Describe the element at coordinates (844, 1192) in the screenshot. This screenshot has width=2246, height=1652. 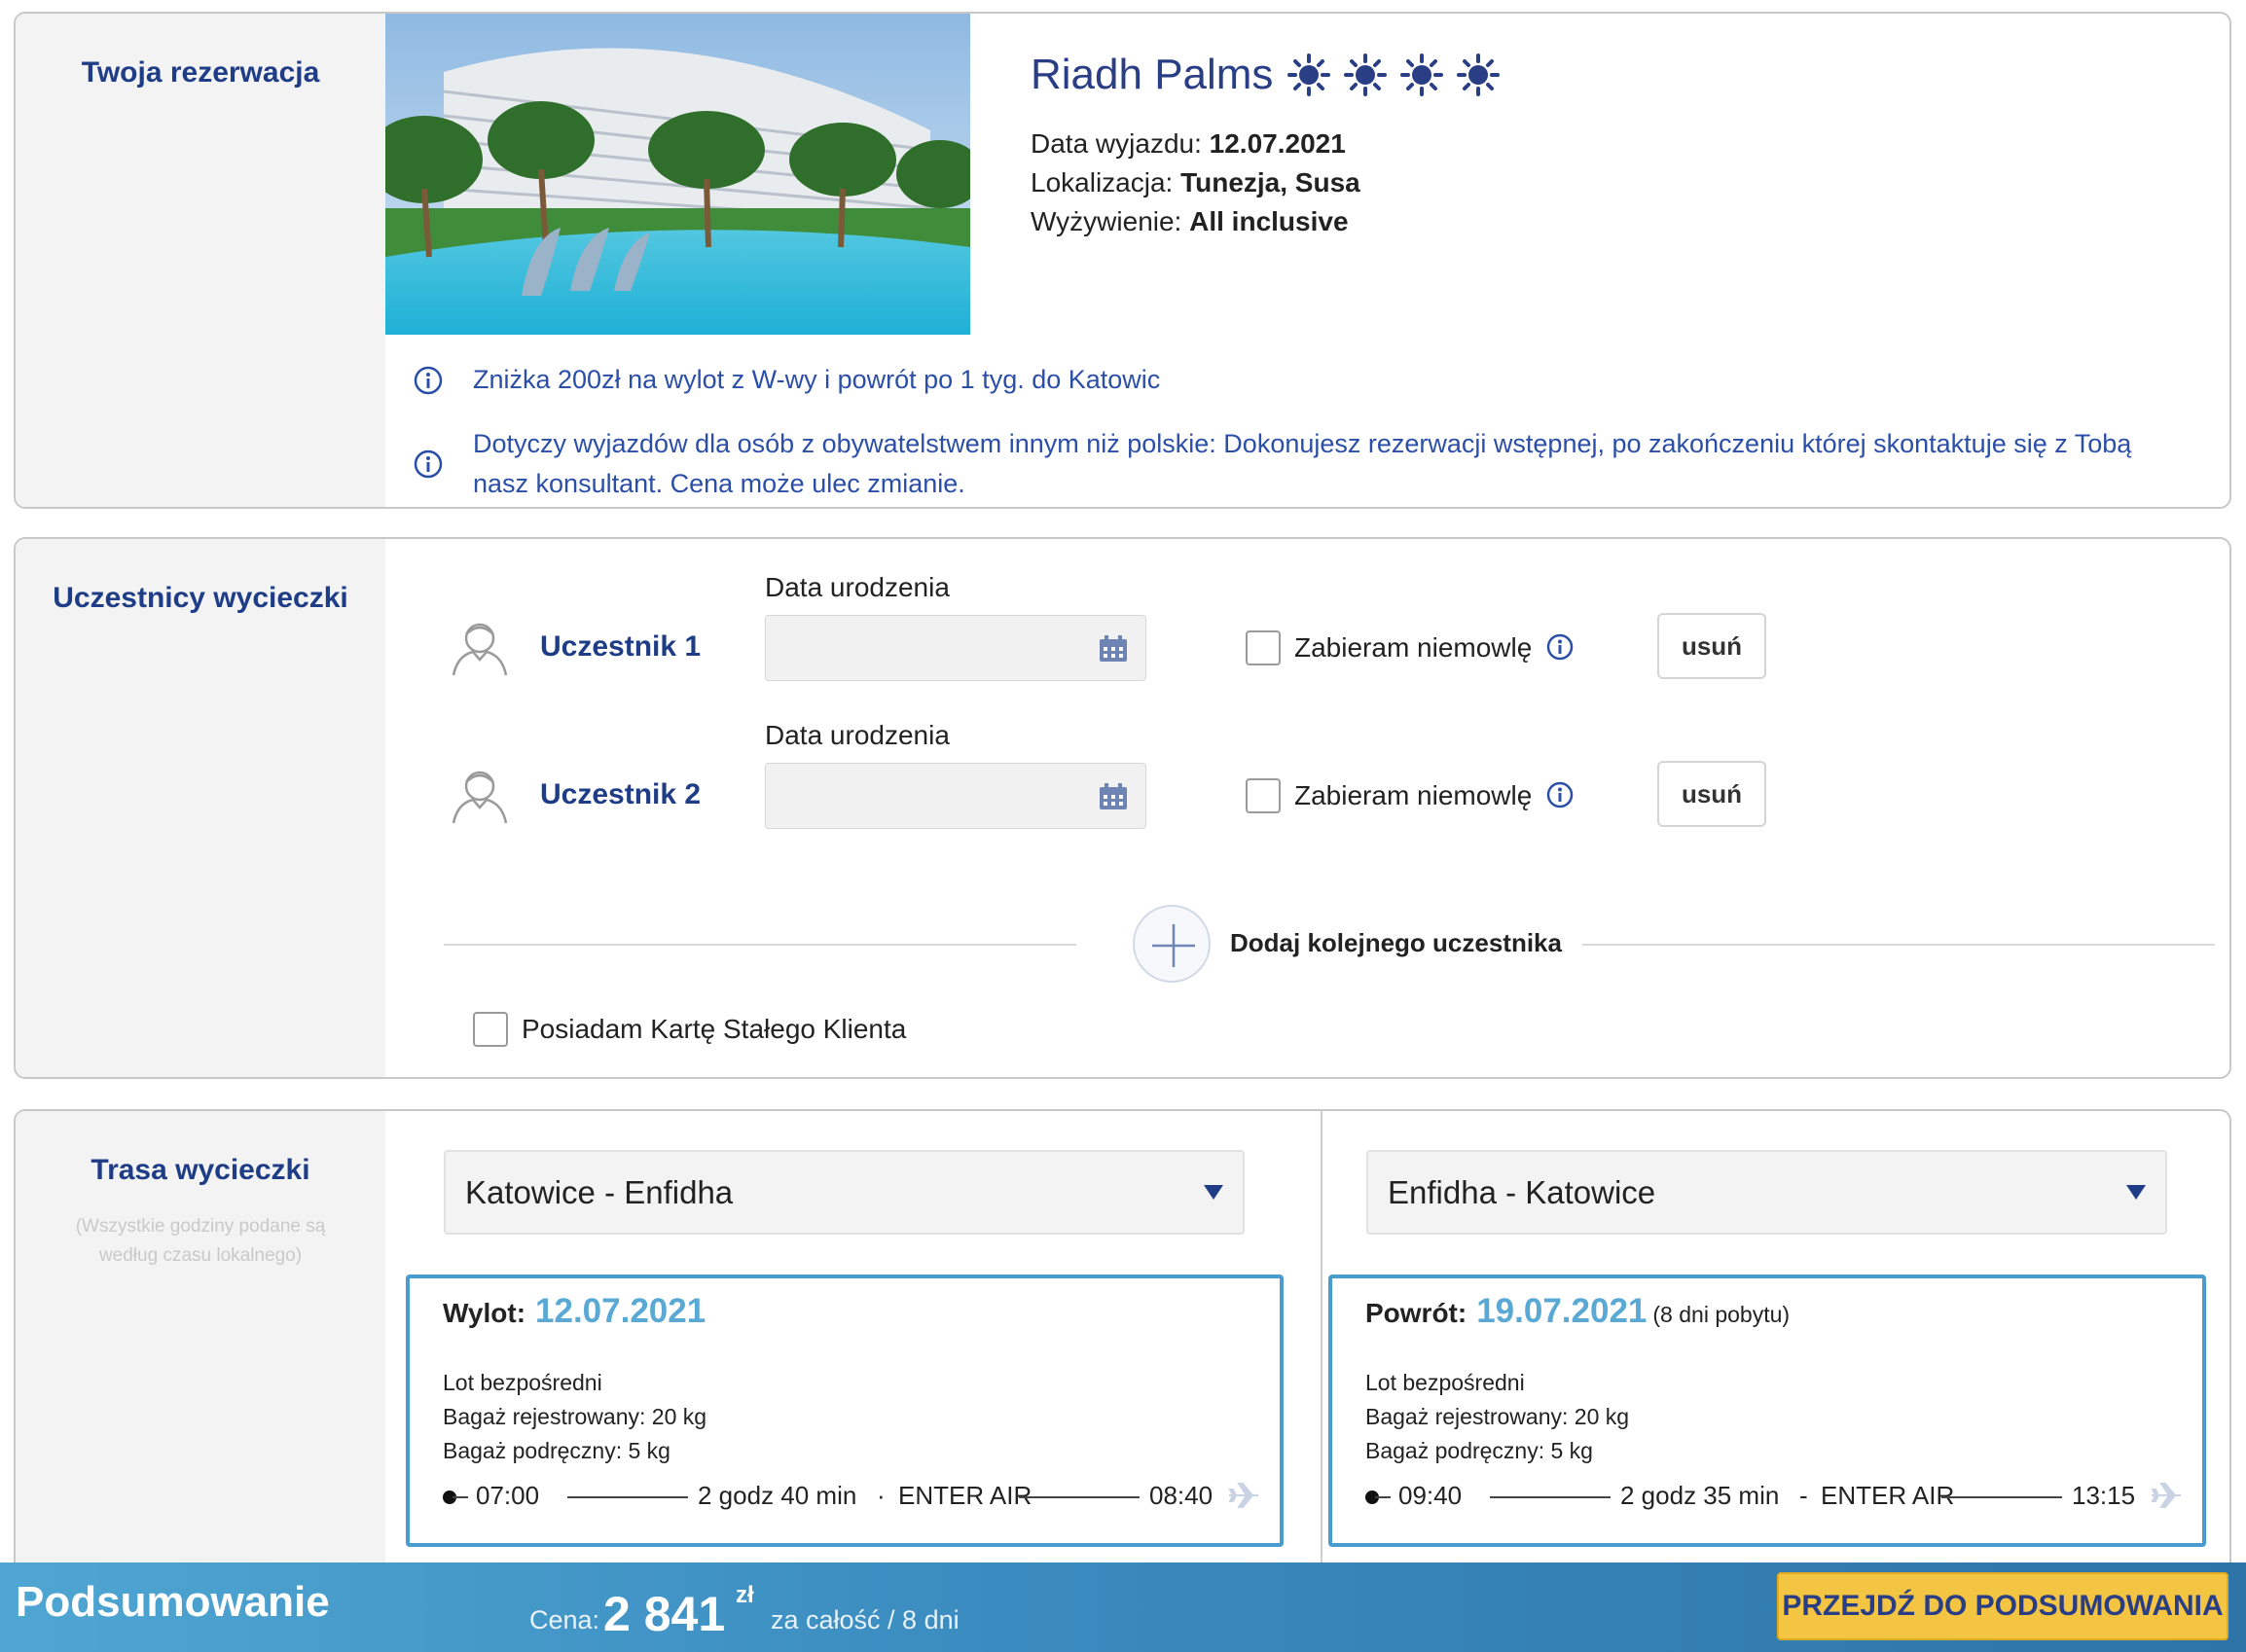
I see `outbound-route-select: Katowice - Enfidha` at that location.